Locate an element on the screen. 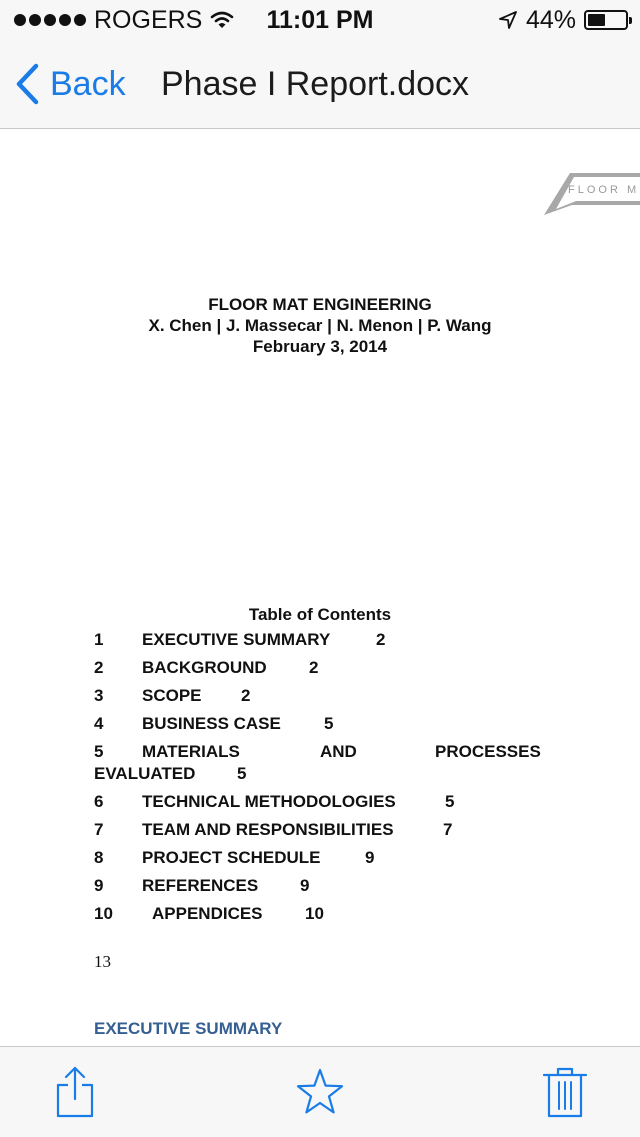 This screenshot has width=640, height=1137. trash-icon is located at coordinates (565, 1092).